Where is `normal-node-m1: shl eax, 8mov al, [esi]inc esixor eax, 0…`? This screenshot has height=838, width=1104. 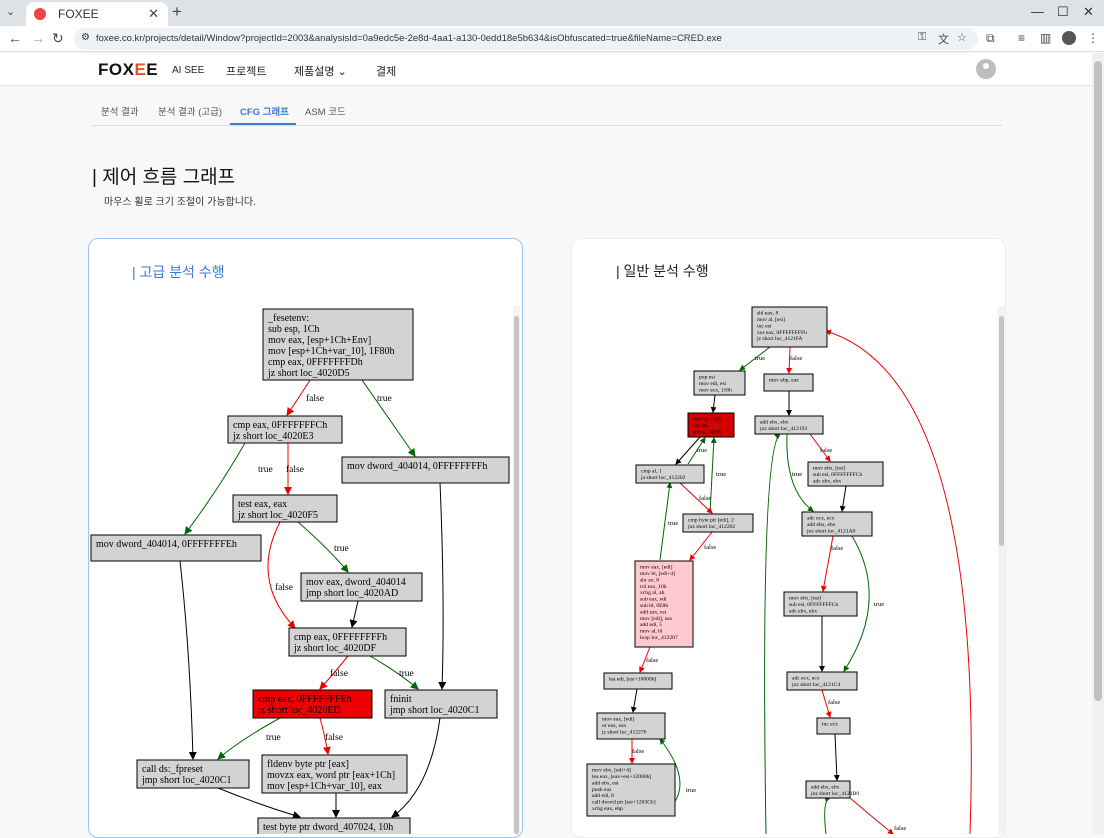
normal-node-m1: shl eax, 8mov al, [esi]inc esixor eax, 0… is located at coordinates (789, 327).